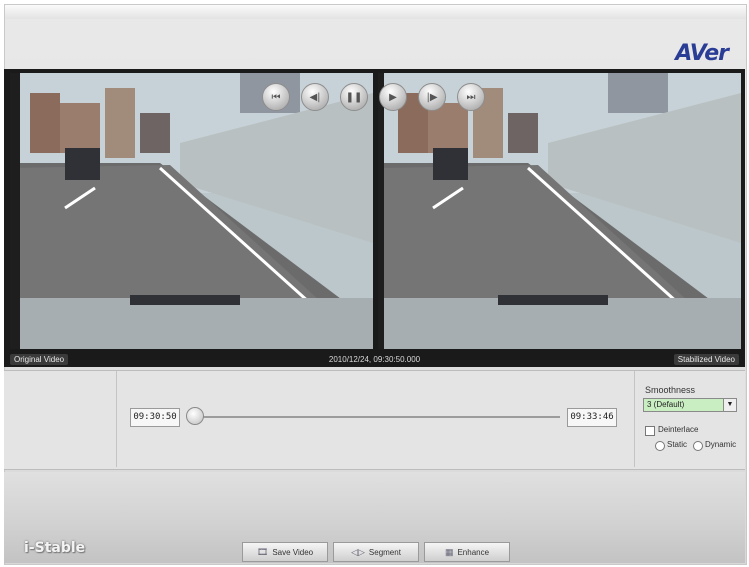  I want to click on skip-to-start-icon: ⏮, so click(276, 97).